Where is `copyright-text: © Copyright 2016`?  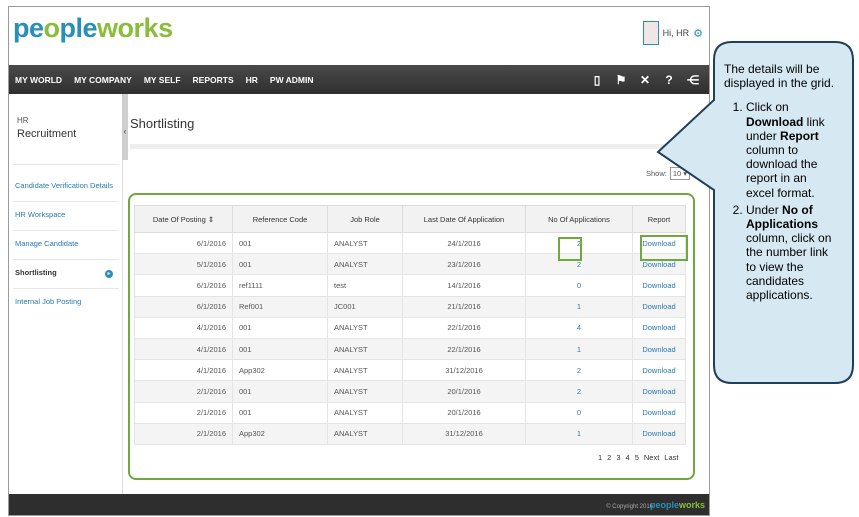 copyright-text: © Copyright 2016 is located at coordinates (629, 507).